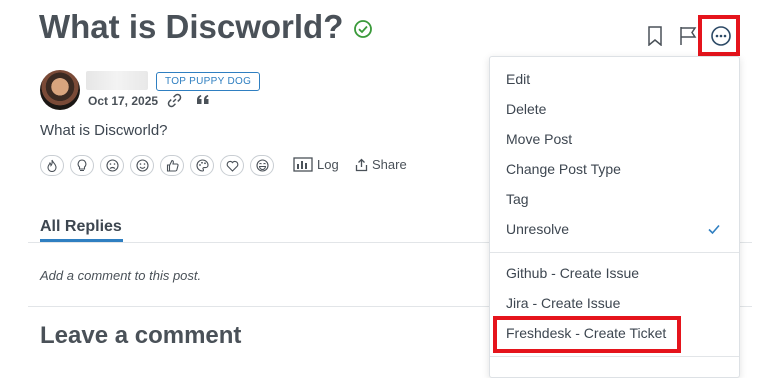 The width and height of the screenshot is (771, 378). Describe the element at coordinates (232, 165) in the screenshot. I see `heart-icon` at that location.